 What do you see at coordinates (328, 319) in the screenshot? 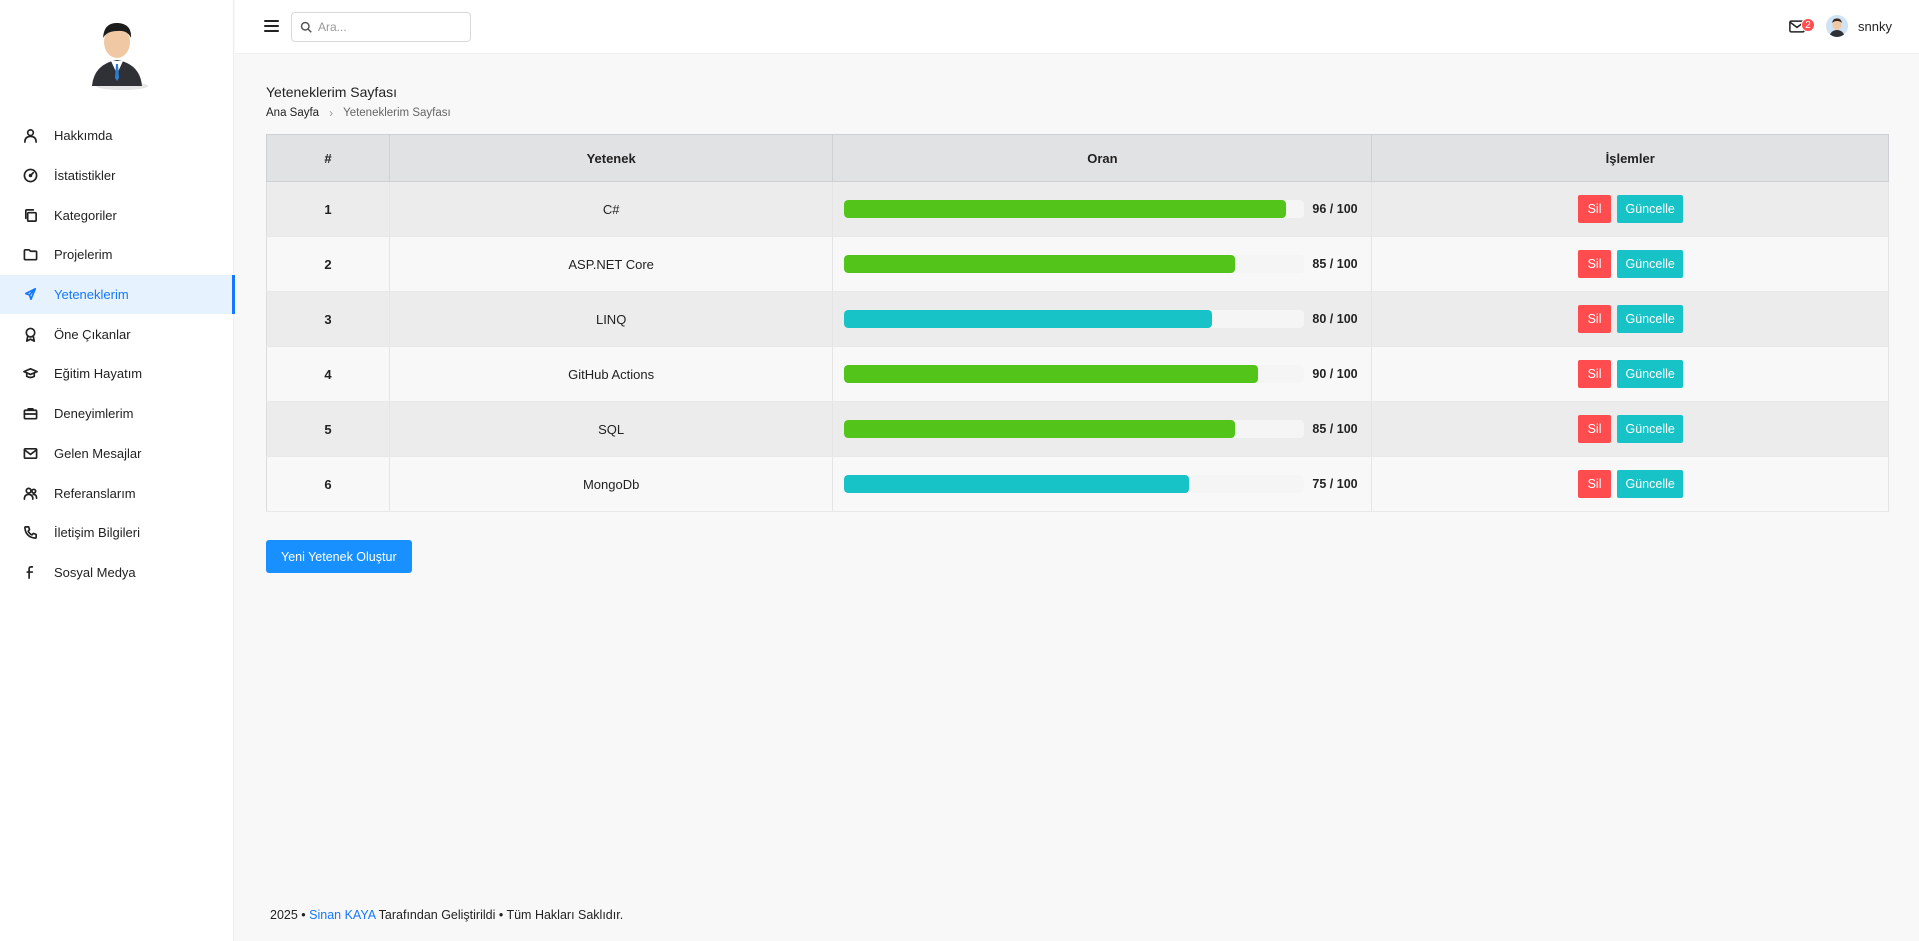
I see `row-num: 3` at bounding box center [328, 319].